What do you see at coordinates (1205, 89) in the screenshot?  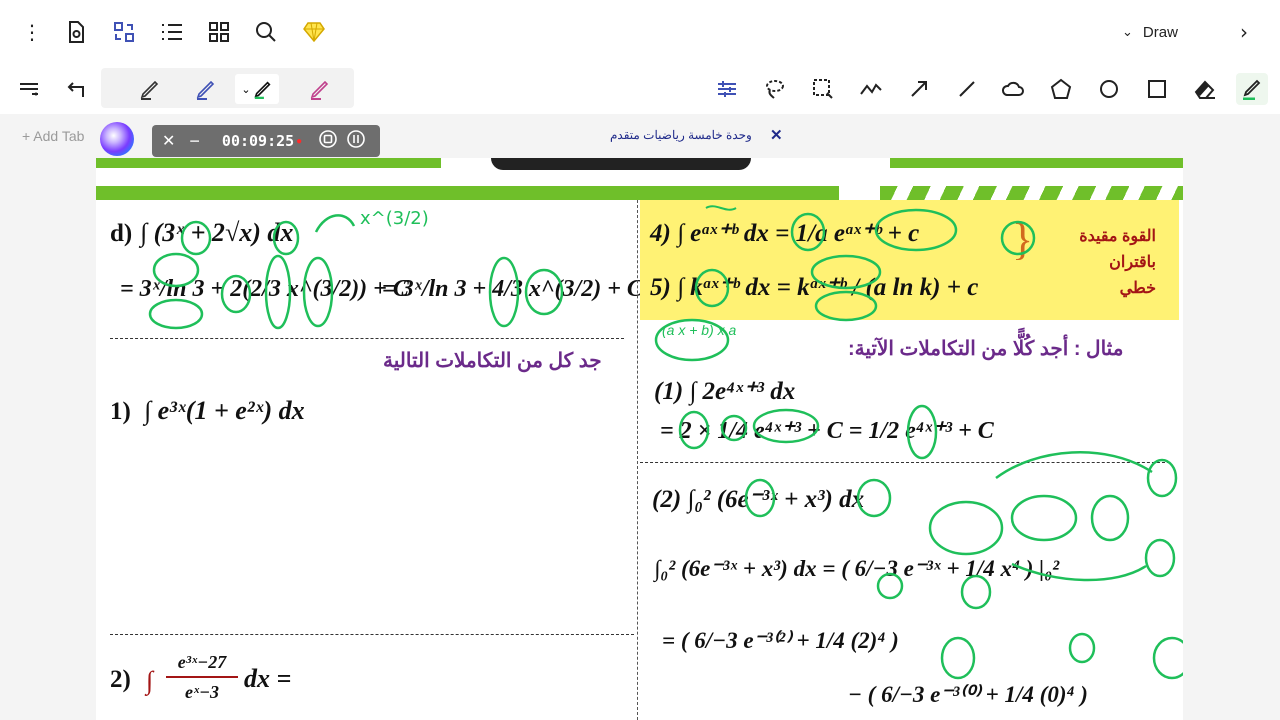 I see `eraser-icon` at bounding box center [1205, 89].